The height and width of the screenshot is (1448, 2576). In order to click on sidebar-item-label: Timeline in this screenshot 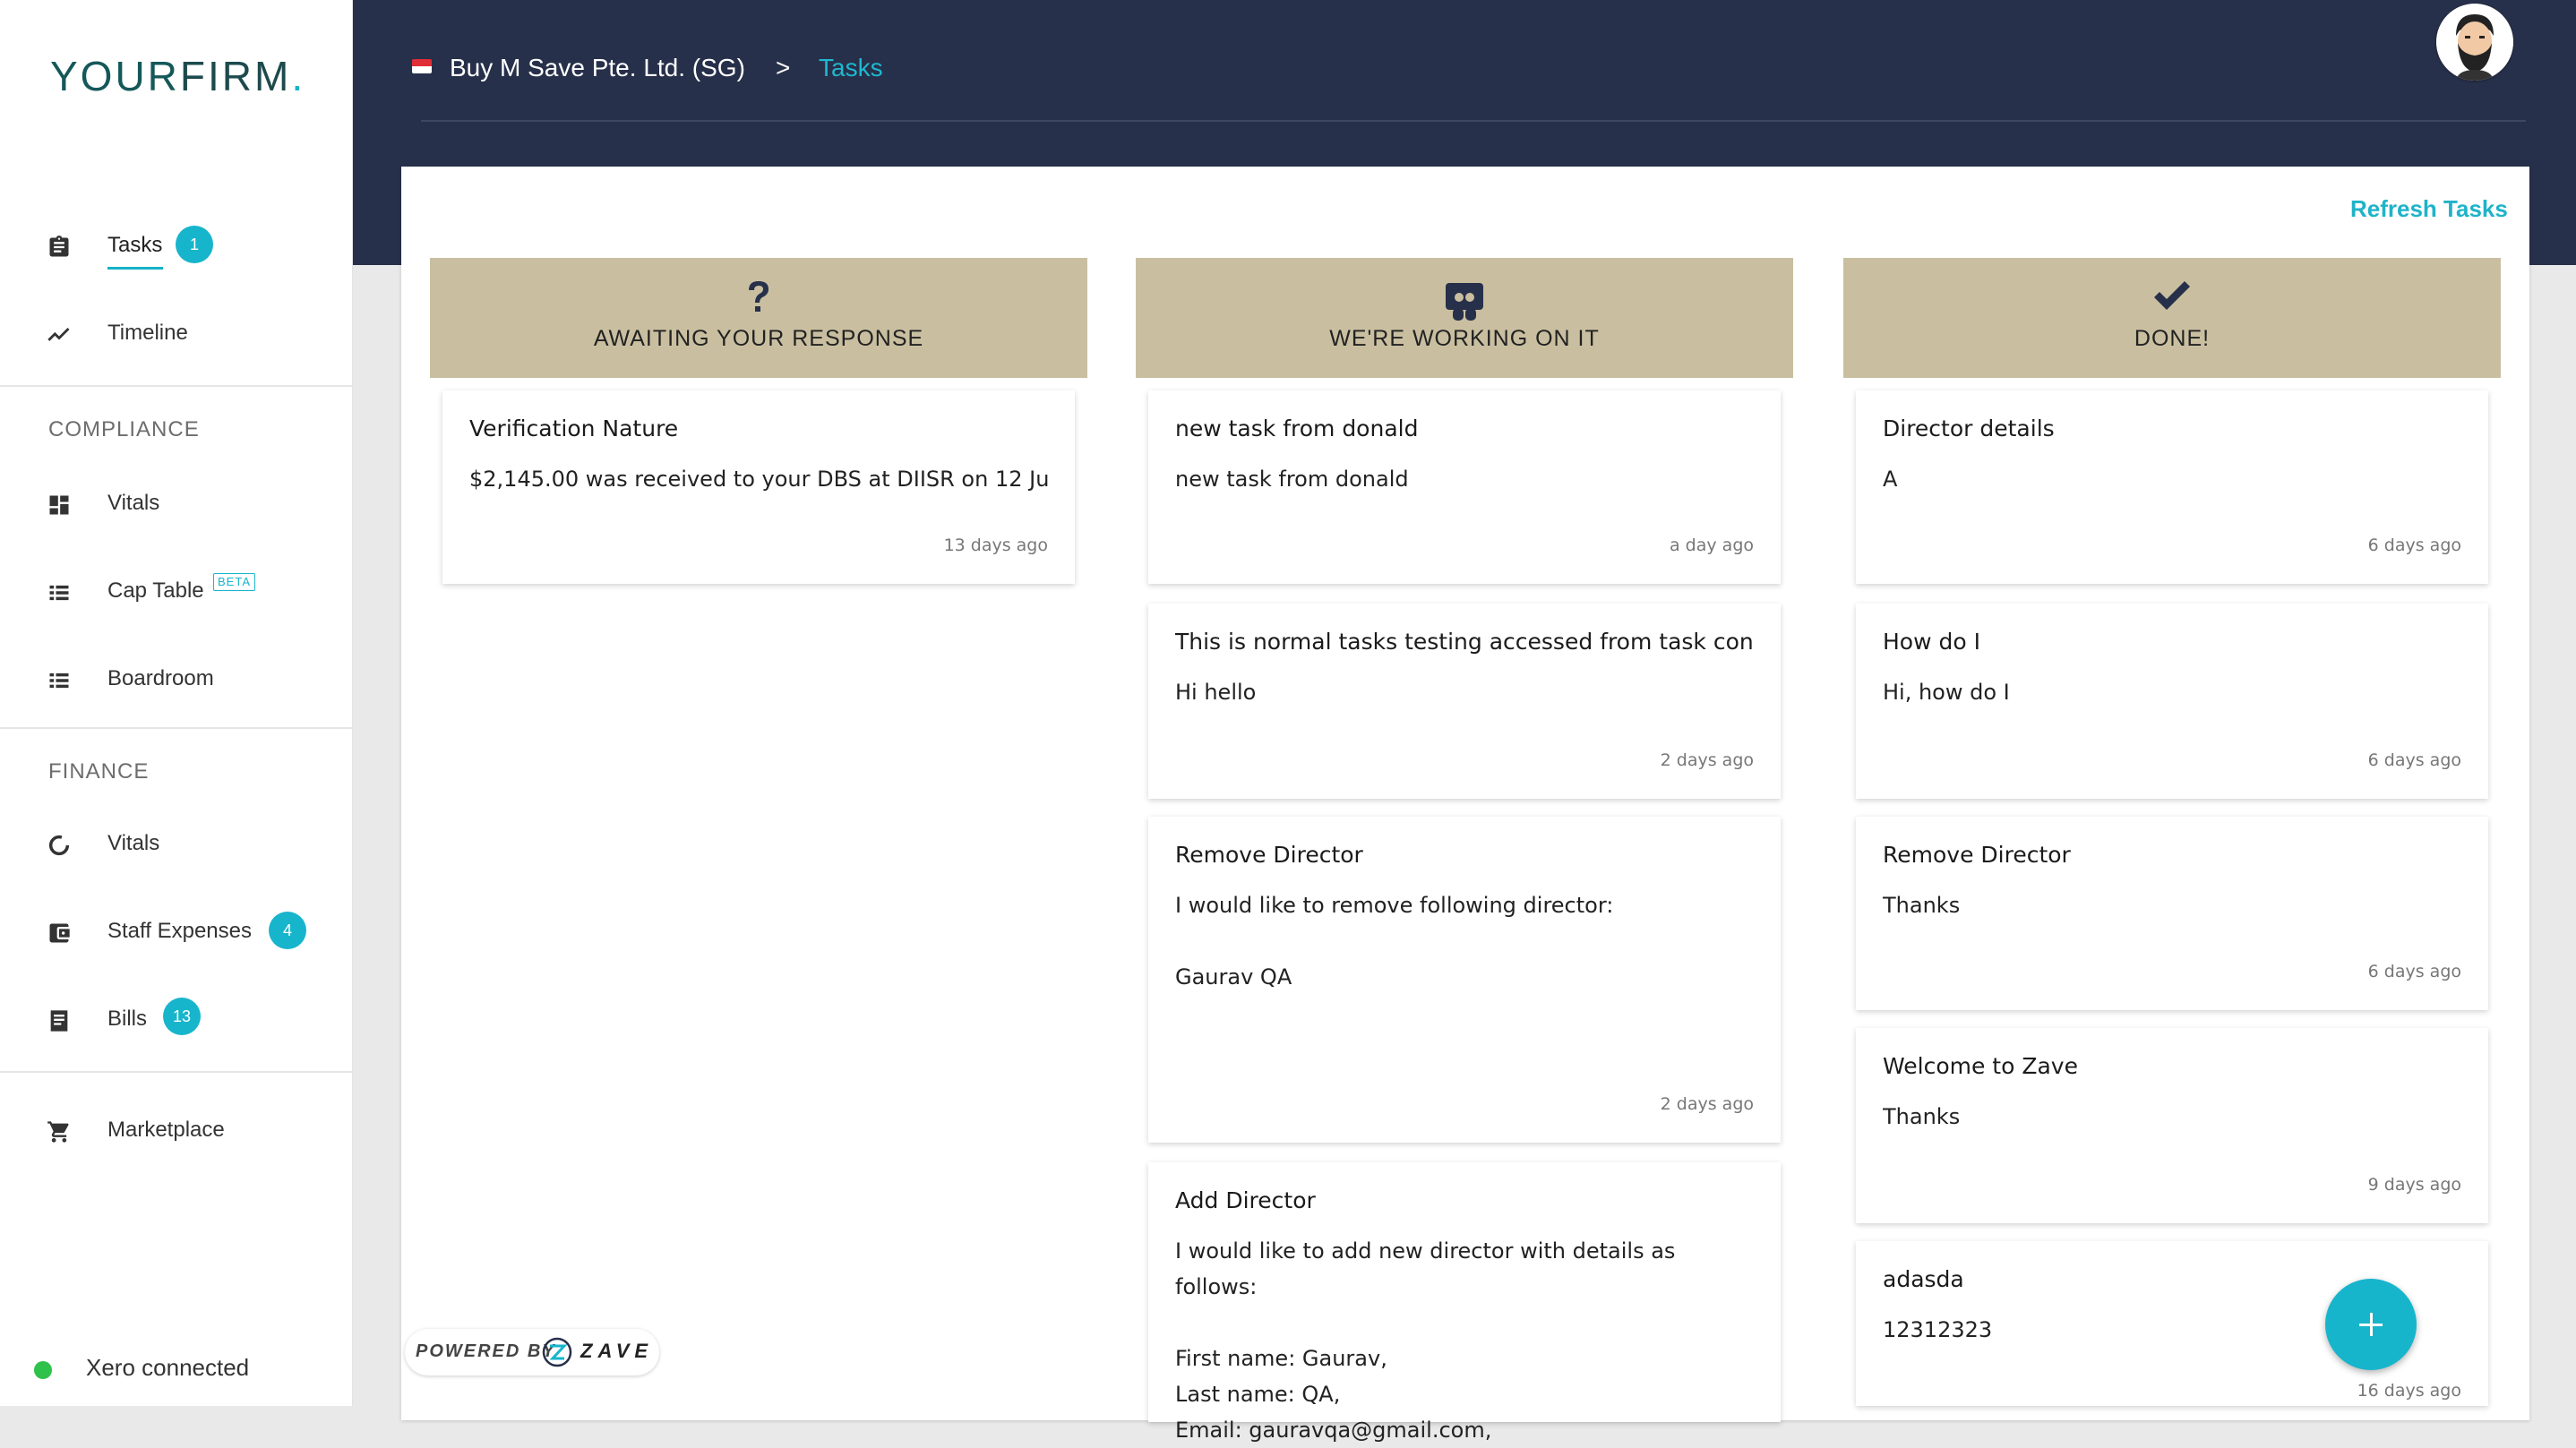, I will do `click(147, 333)`.